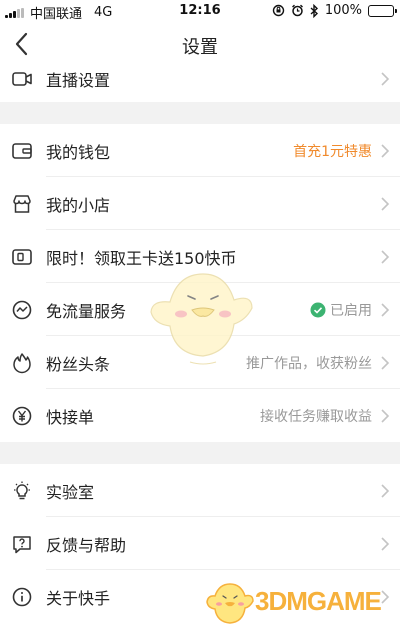 The width and height of the screenshot is (400, 632). I want to click on watermark-text: 3DMGAME, so click(318, 601).